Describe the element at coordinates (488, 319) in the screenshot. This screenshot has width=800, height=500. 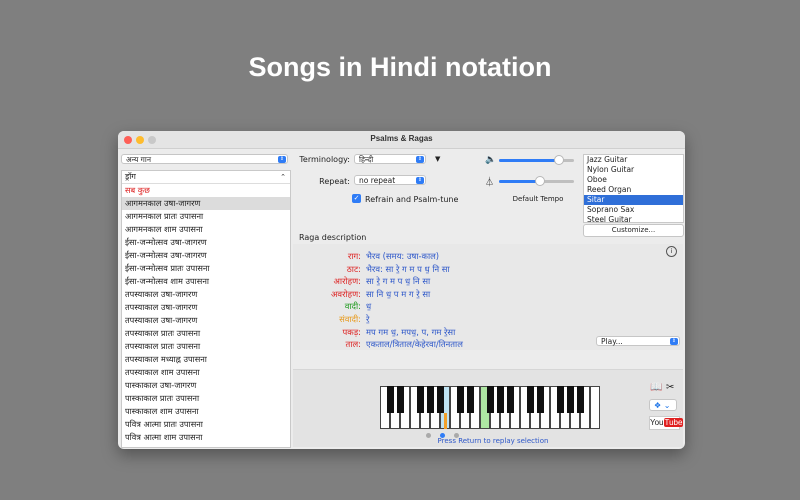
I see `raga-row: संवादी: रे॒` at that location.